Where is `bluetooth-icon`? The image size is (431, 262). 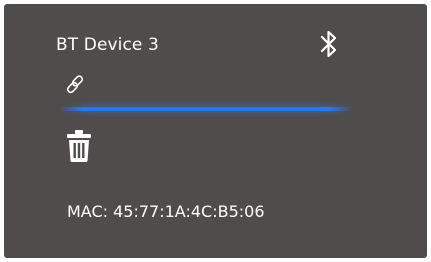
bluetooth-icon is located at coordinates (329, 44).